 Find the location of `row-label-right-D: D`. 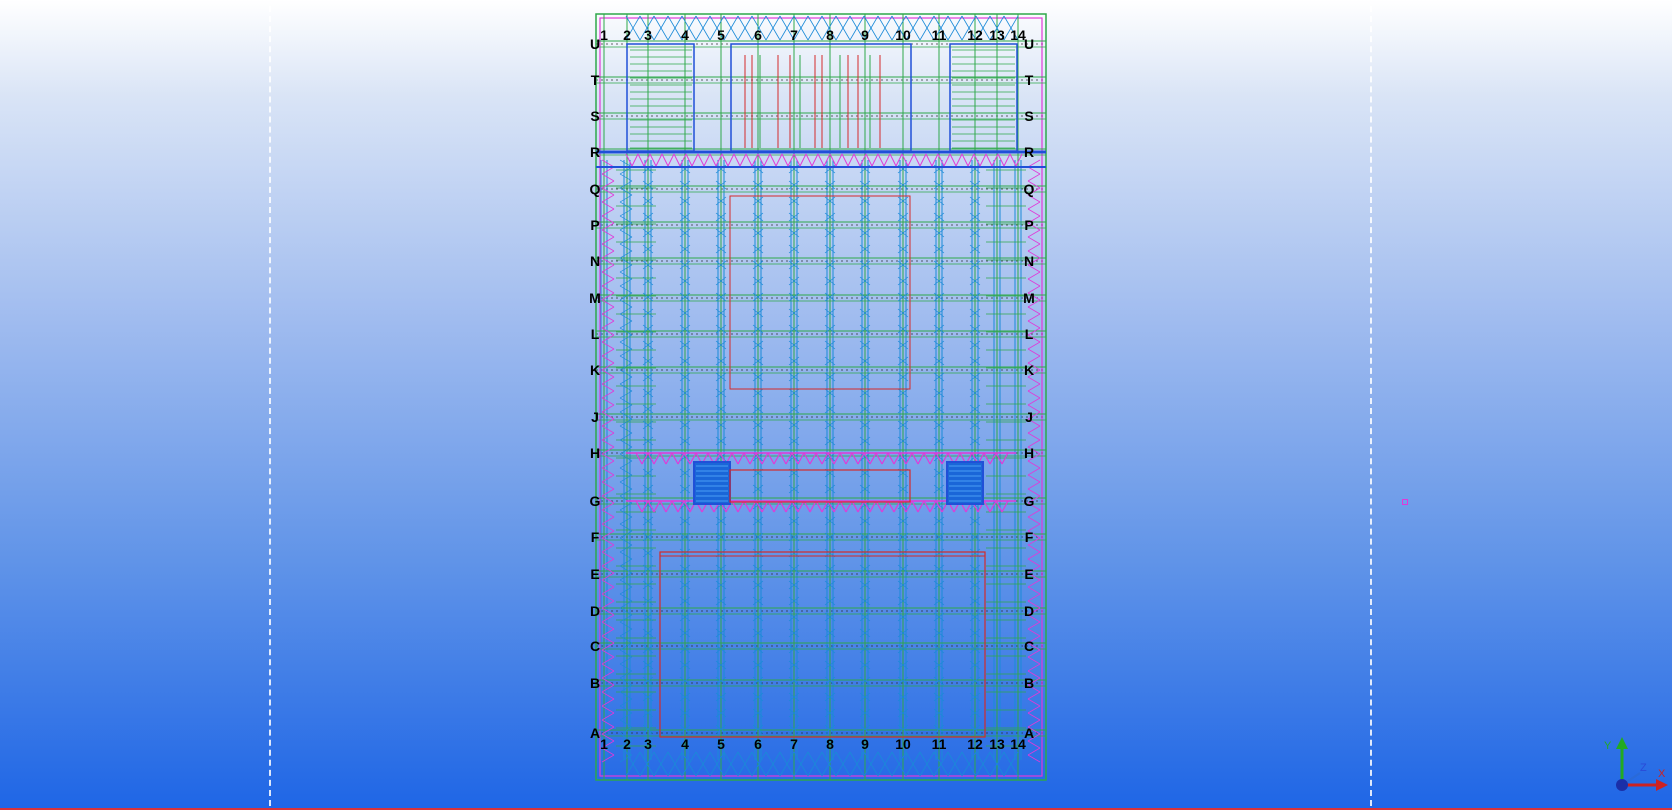

row-label-right-D: D is located at coordinates (1029, 611).